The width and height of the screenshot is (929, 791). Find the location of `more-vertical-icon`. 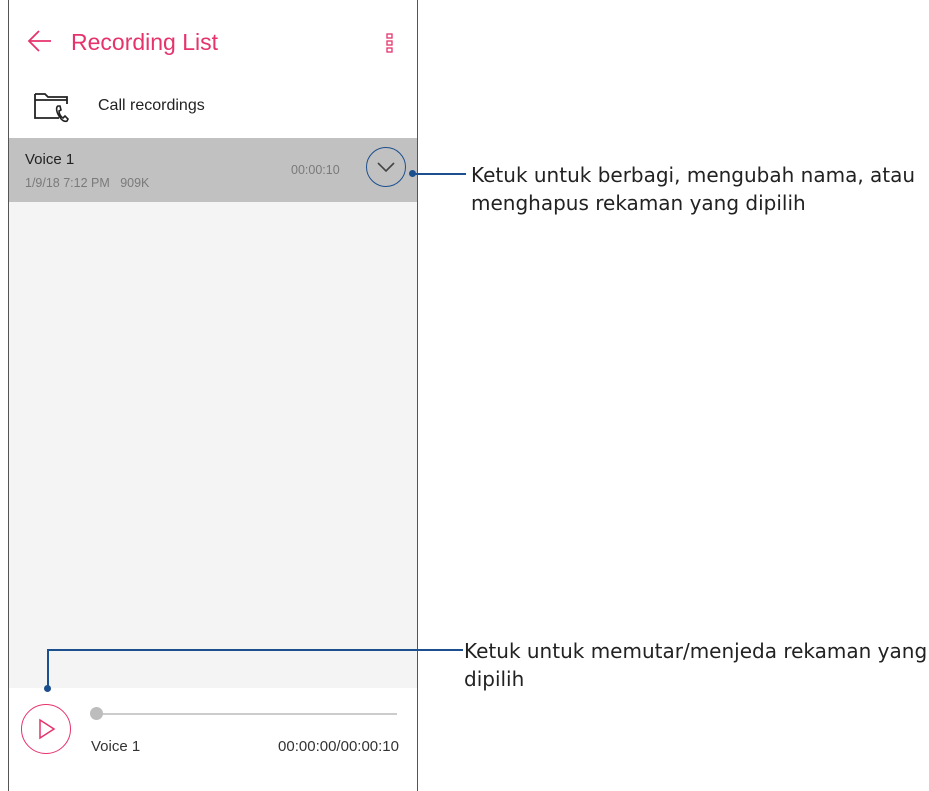

more-vertical-icon is located at coordinates (390, 43).